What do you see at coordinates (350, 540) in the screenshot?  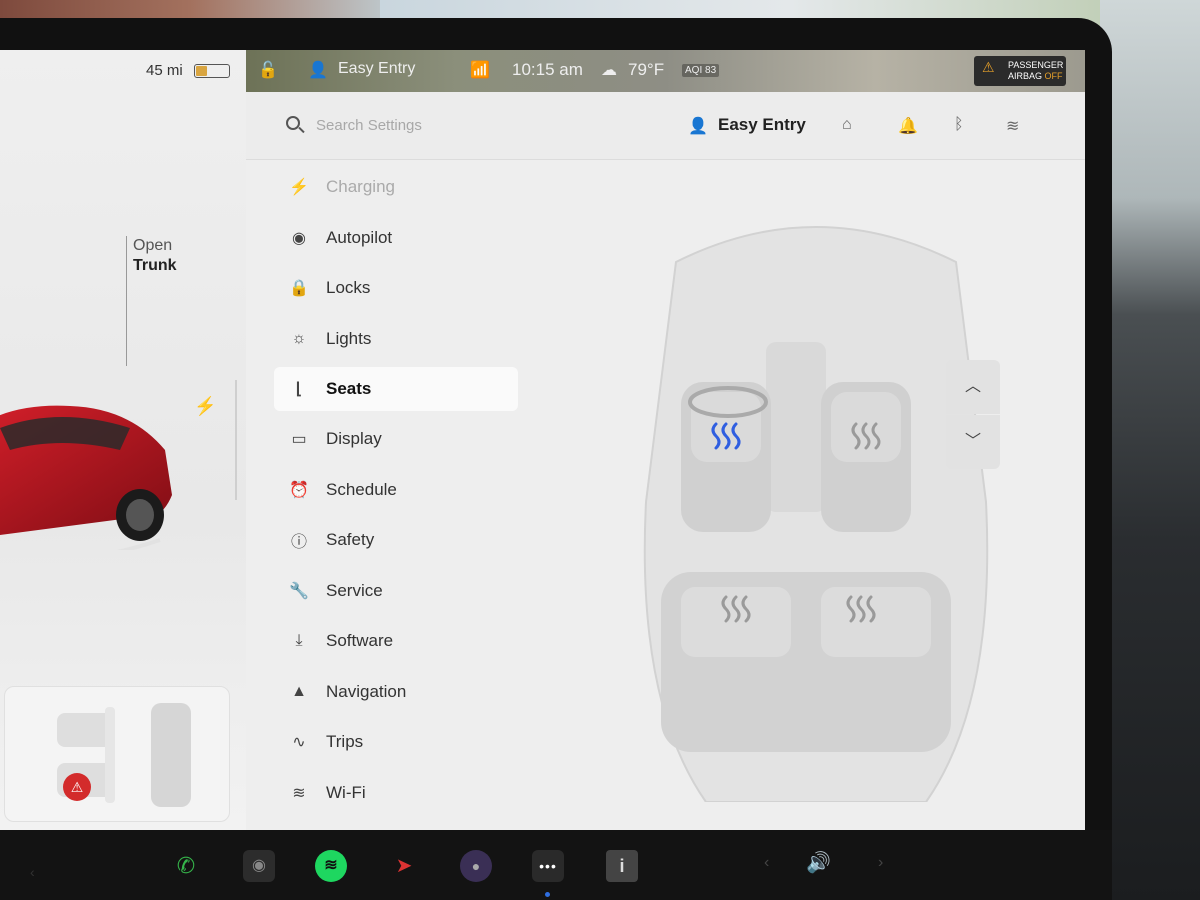 I see `menu-label: Safety` at bounding box center [350, 540].